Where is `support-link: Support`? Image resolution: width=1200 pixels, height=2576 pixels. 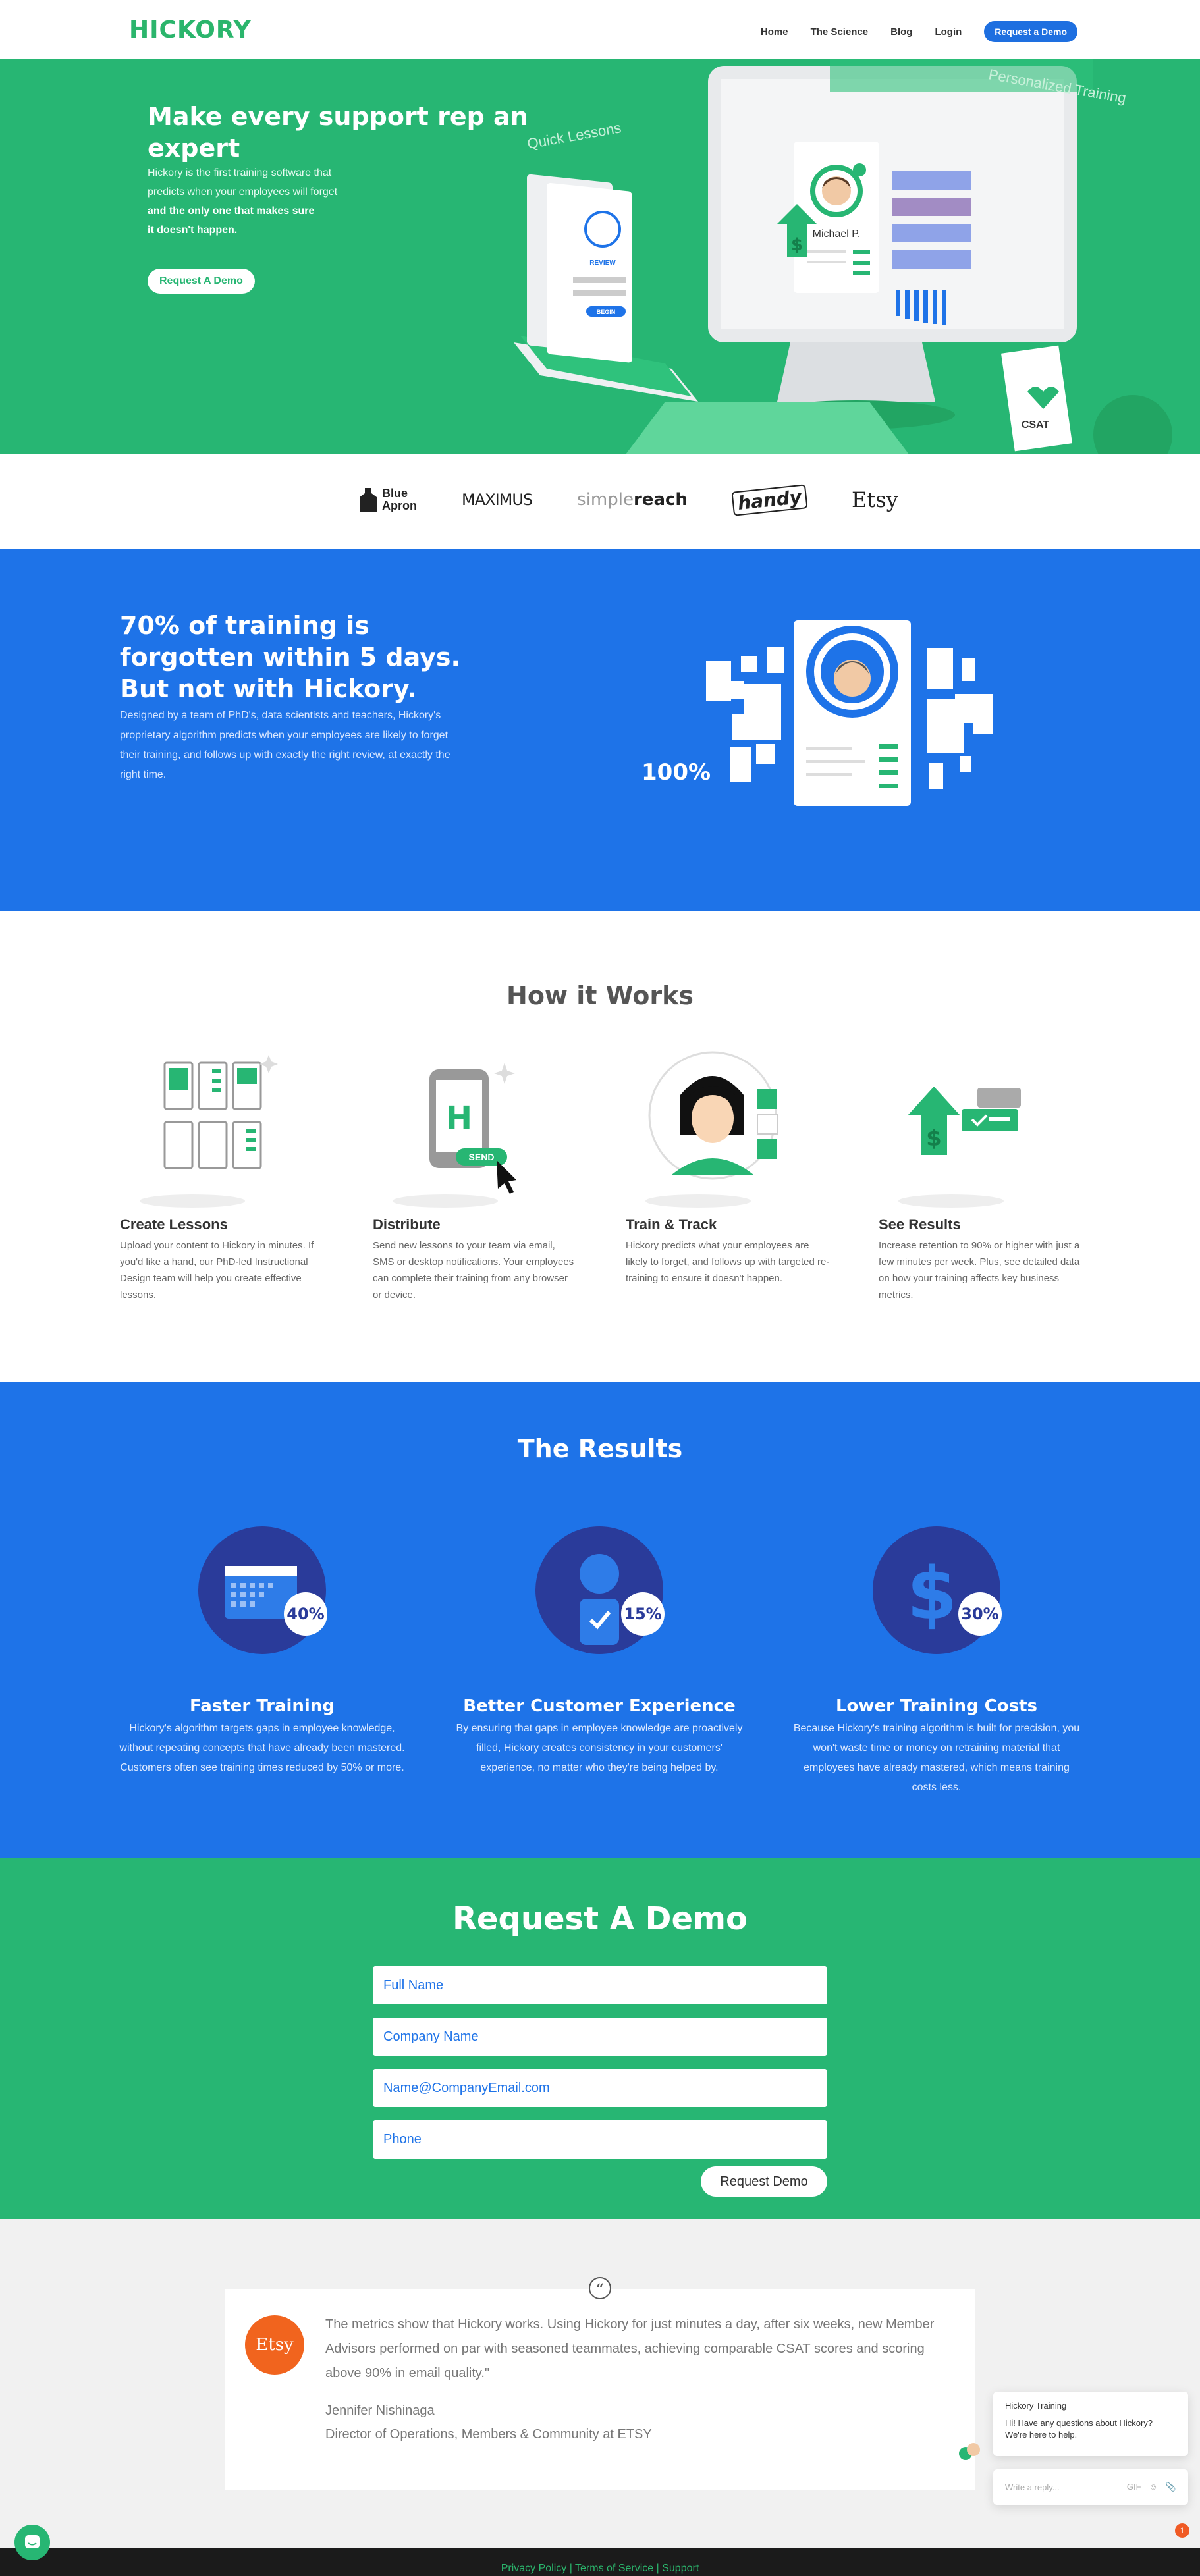 support-link: Support is located at coordinates (681, 2568).